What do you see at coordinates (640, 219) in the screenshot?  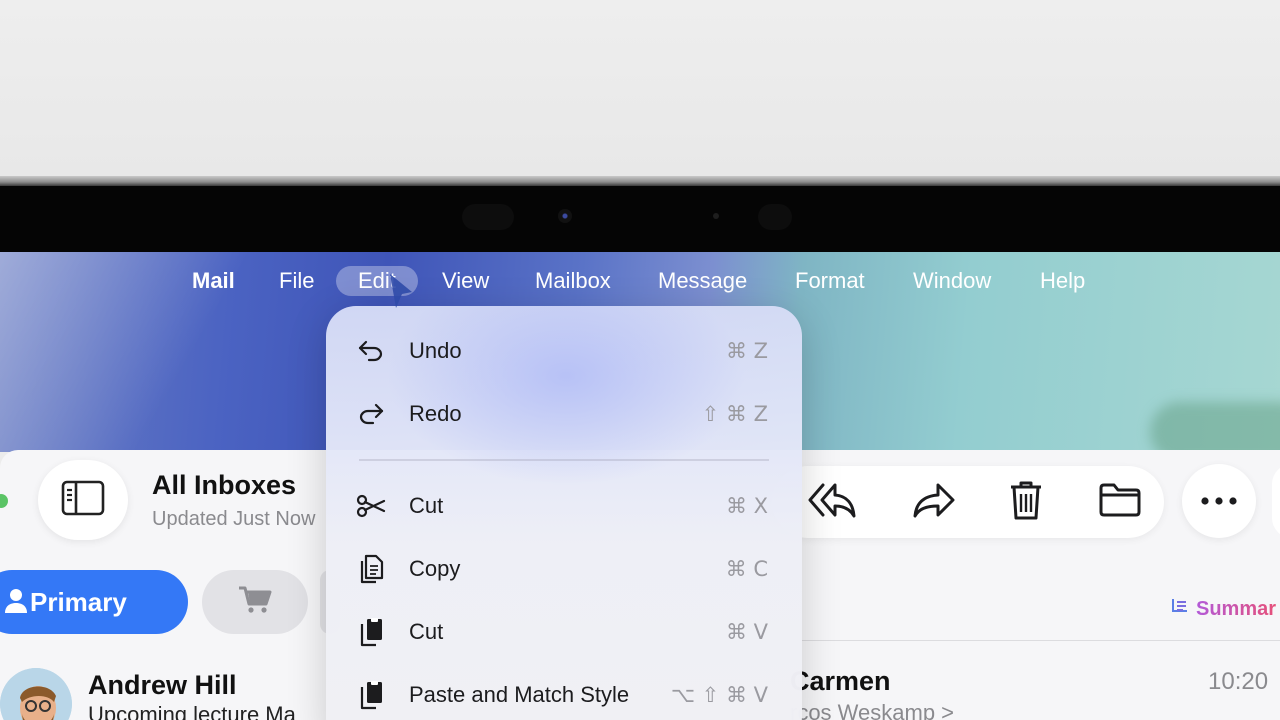 I see `display-bezel` at bounding box center [640, 219].